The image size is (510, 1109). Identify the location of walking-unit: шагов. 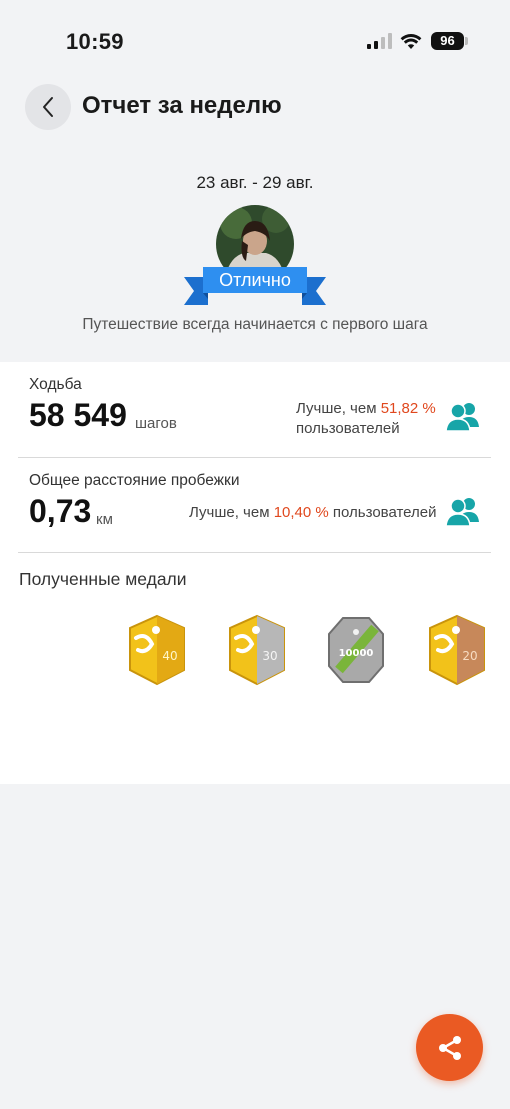
(156, 423).